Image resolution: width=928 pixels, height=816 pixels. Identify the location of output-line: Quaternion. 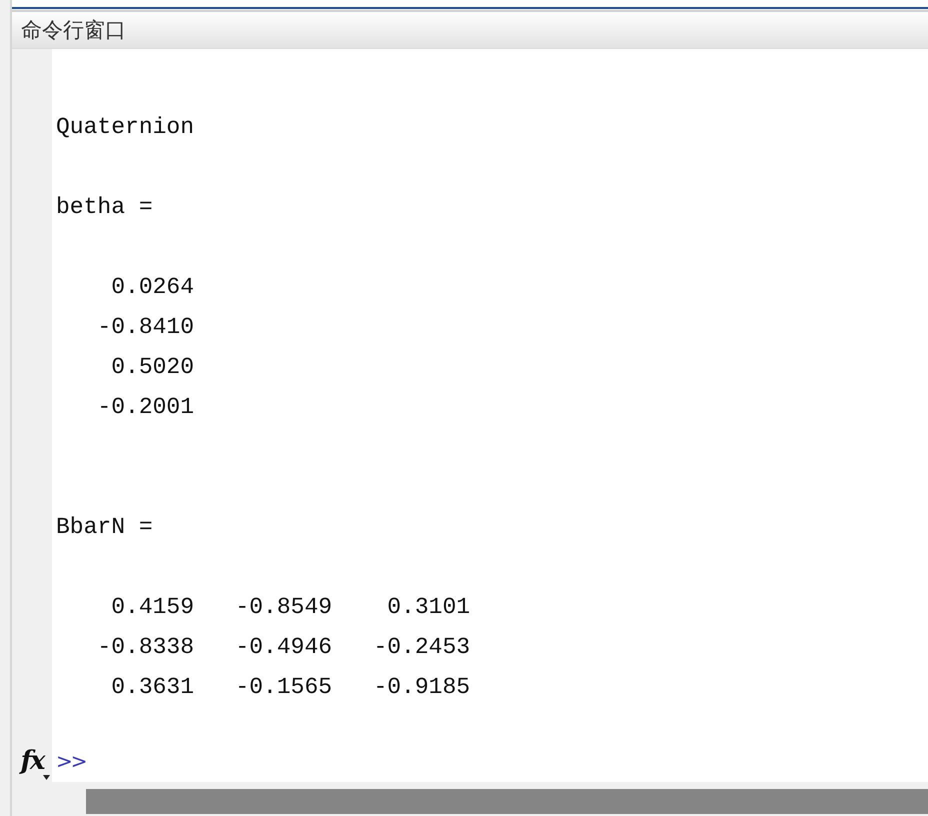
(126, 127).